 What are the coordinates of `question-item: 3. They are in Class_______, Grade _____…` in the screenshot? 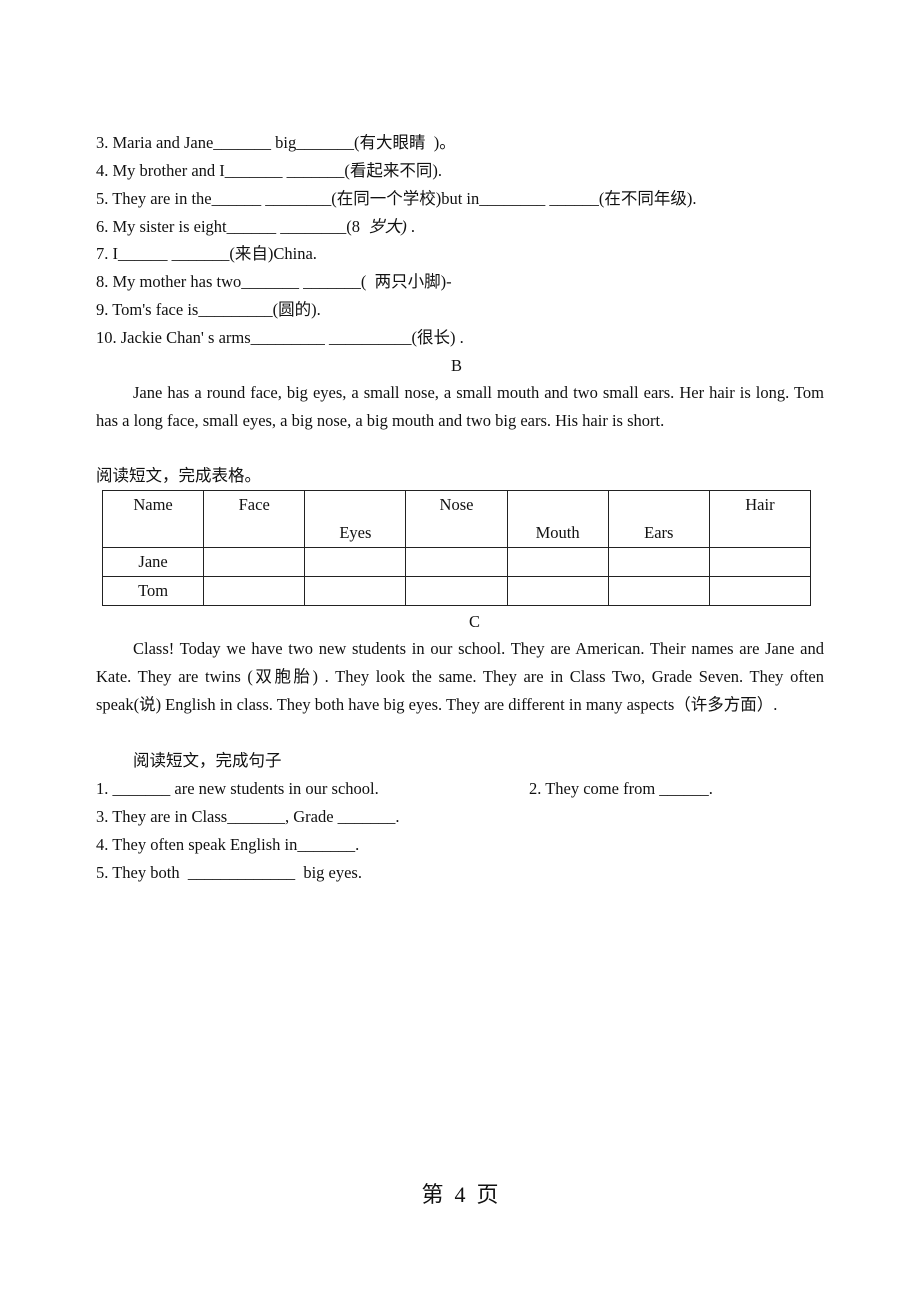 It's located at (248, 816).